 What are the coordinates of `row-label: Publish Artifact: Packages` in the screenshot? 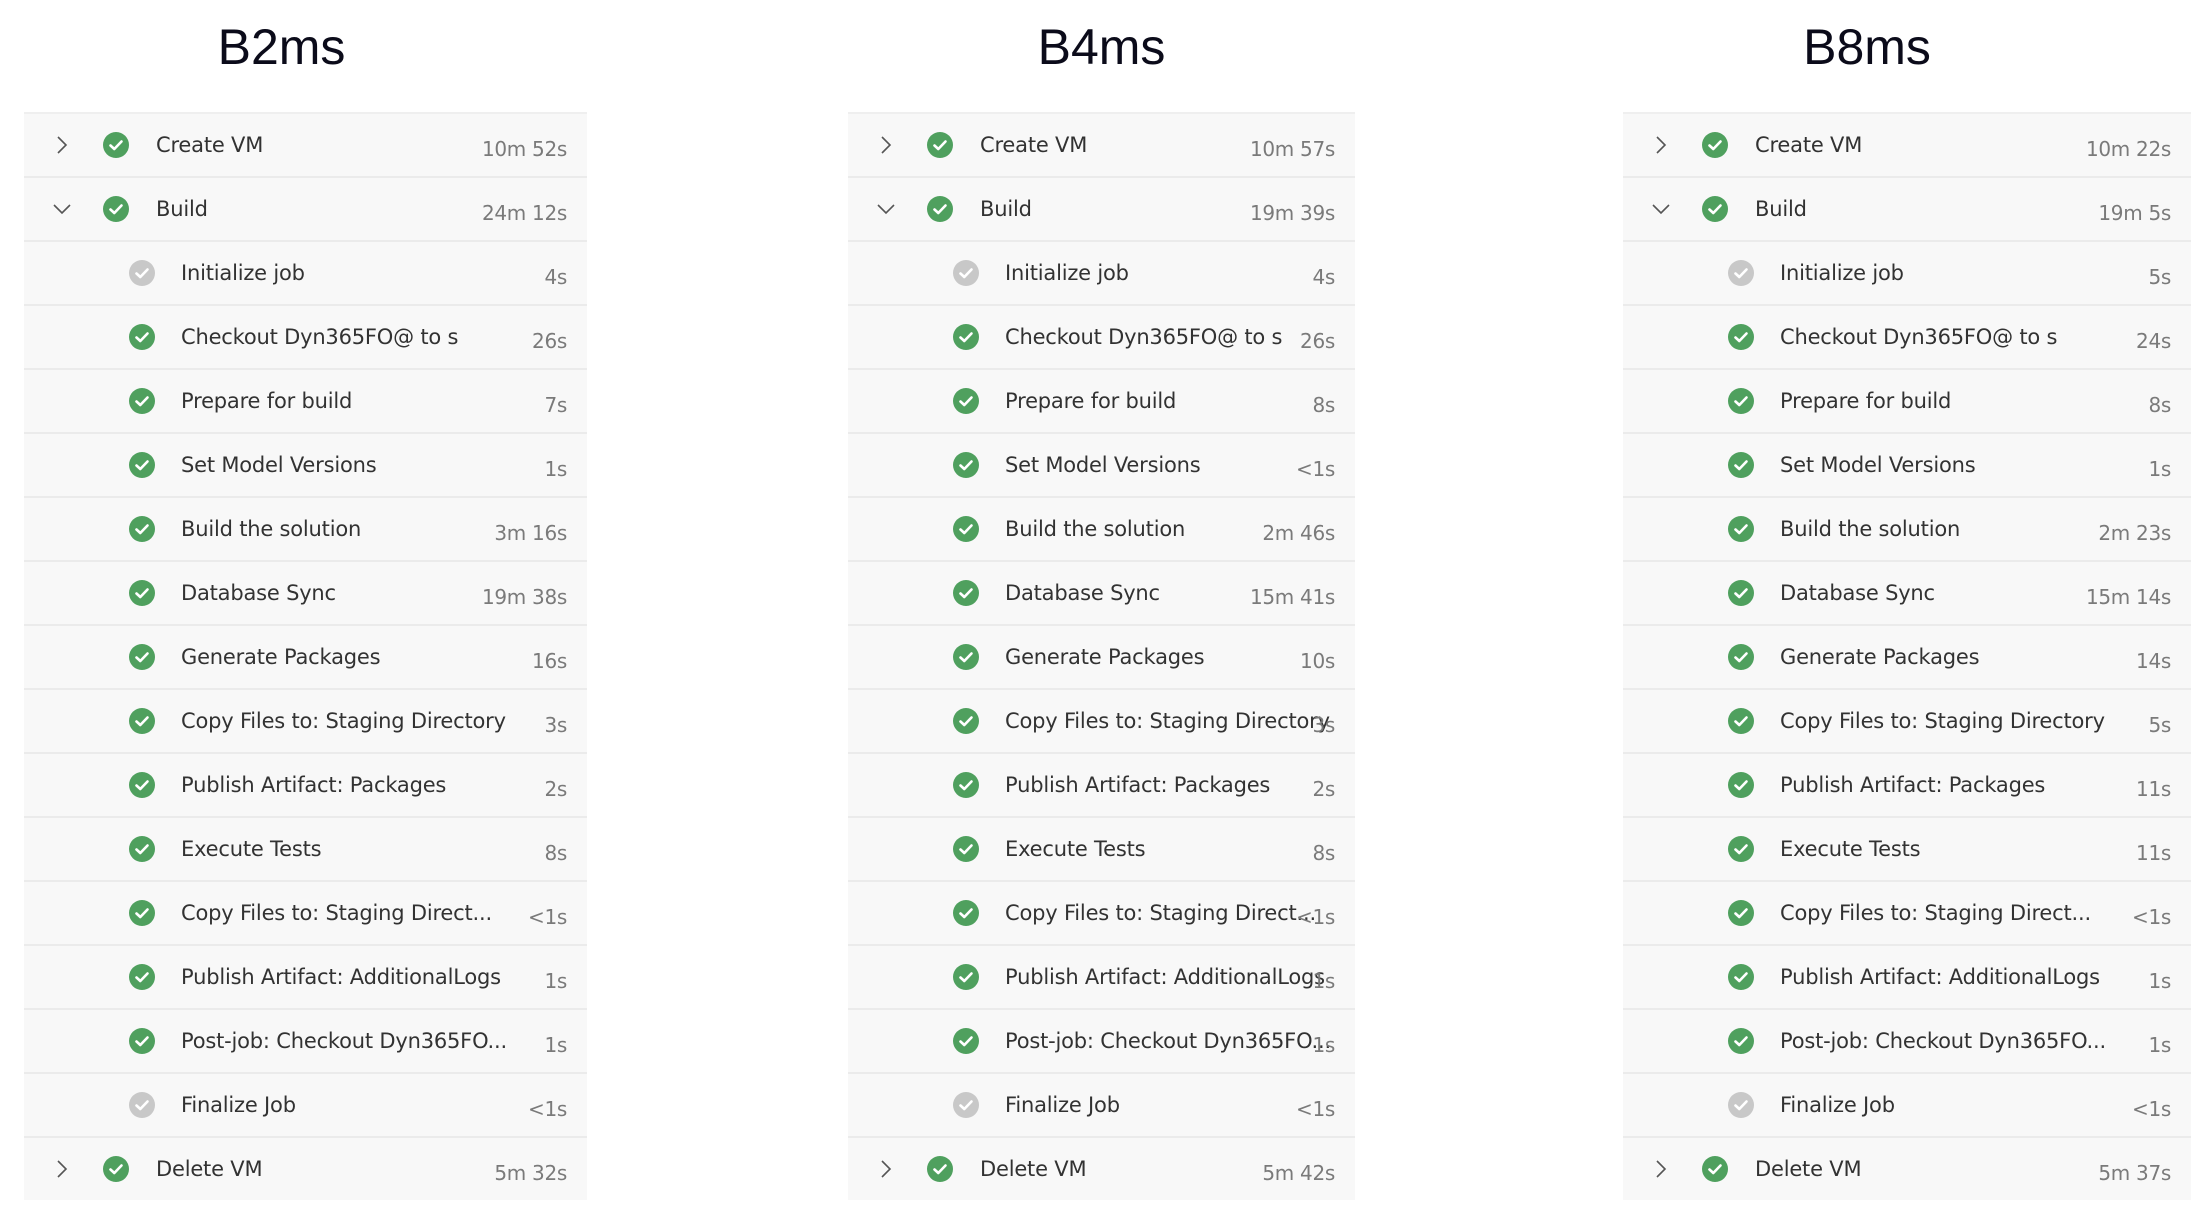 It's located at (314, 785).